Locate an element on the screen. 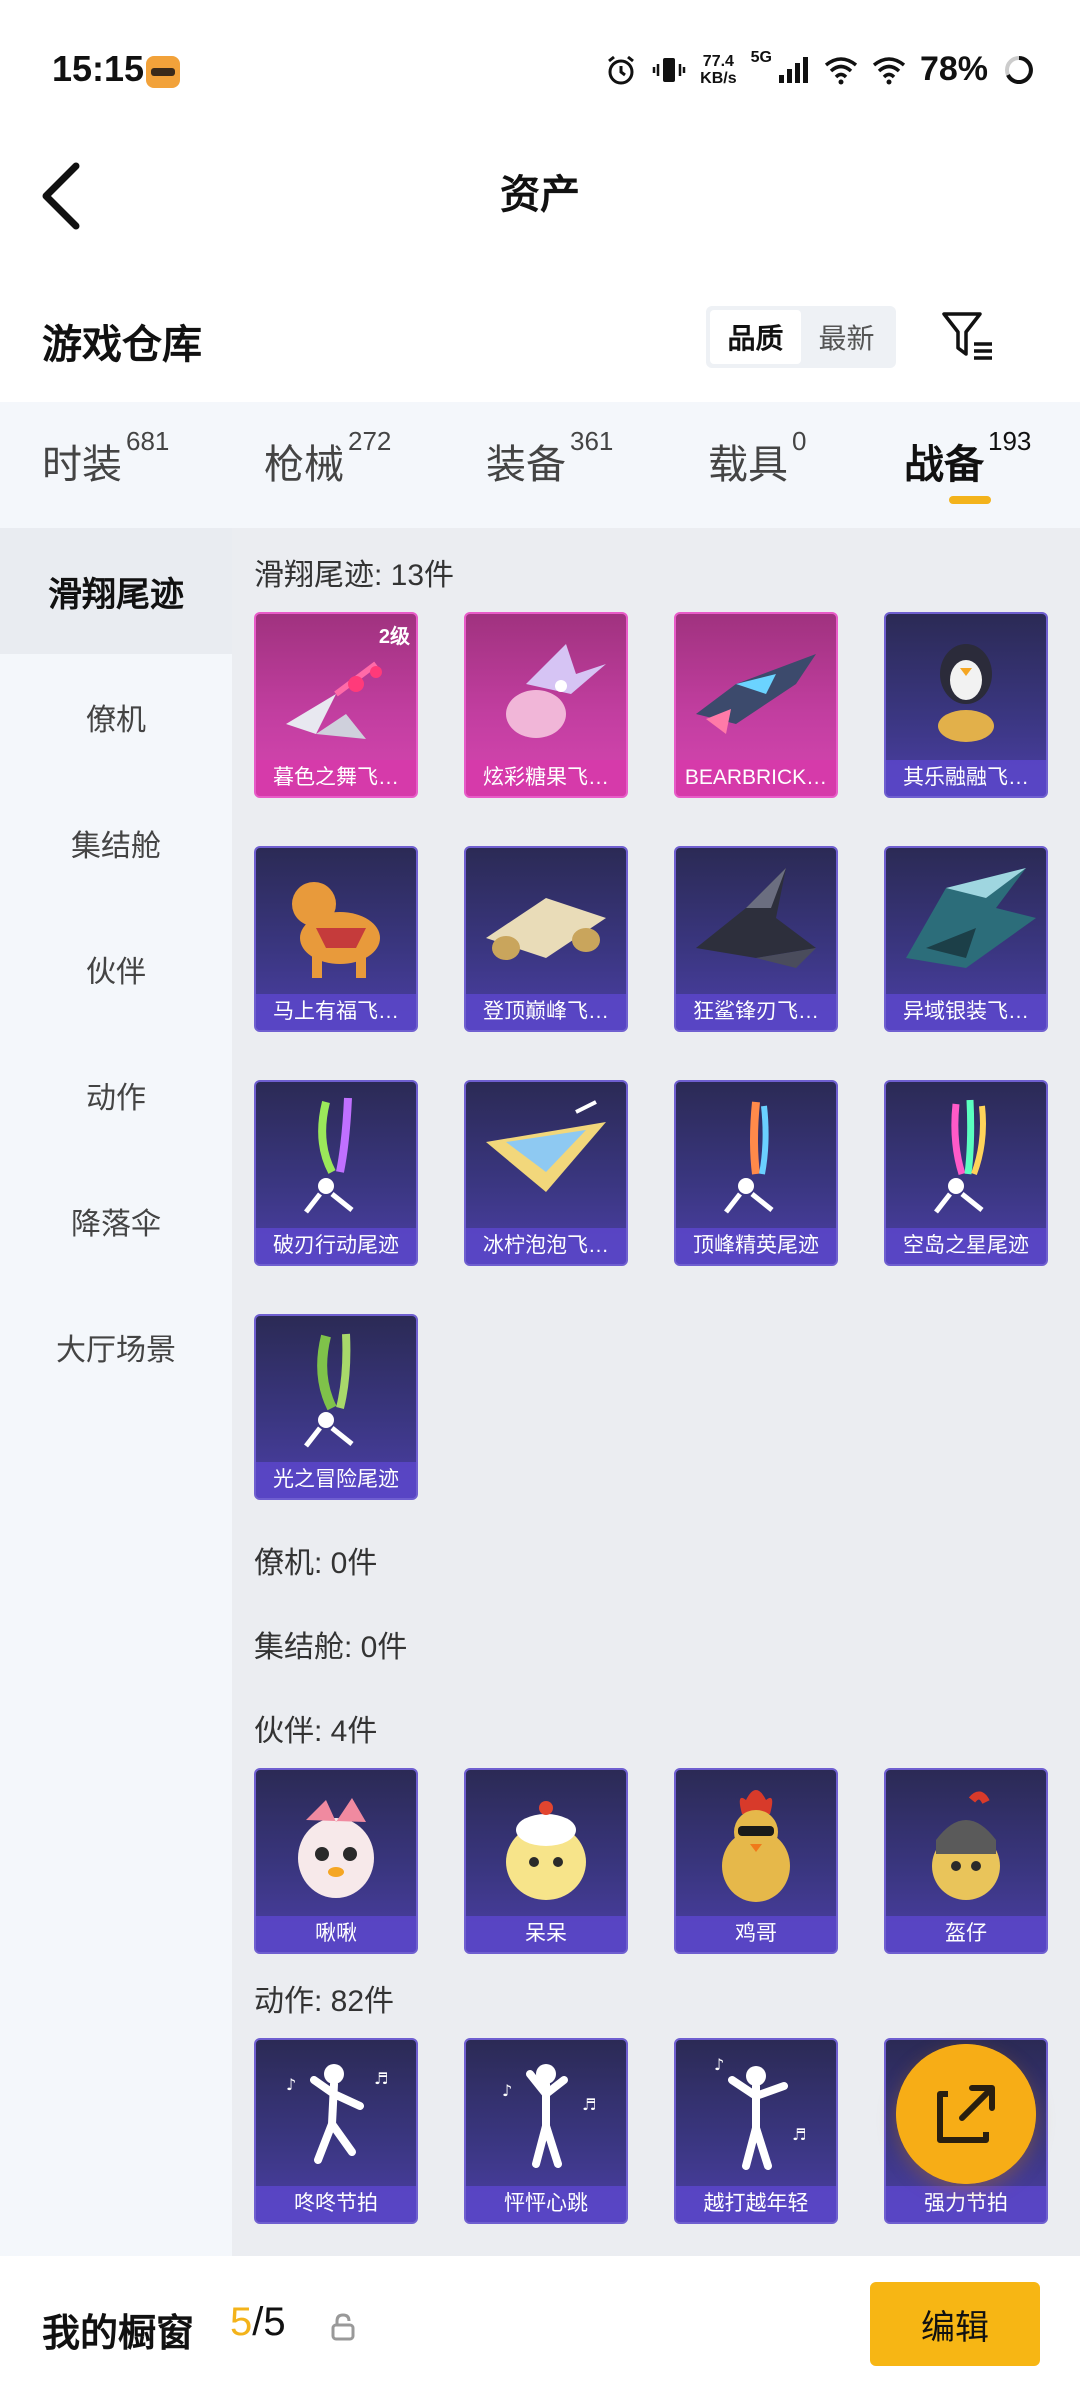 The height and width of the screenshot is (2400, 1080). item-card: 空岛之星尾迹 is located at coordinates (966, 1173).